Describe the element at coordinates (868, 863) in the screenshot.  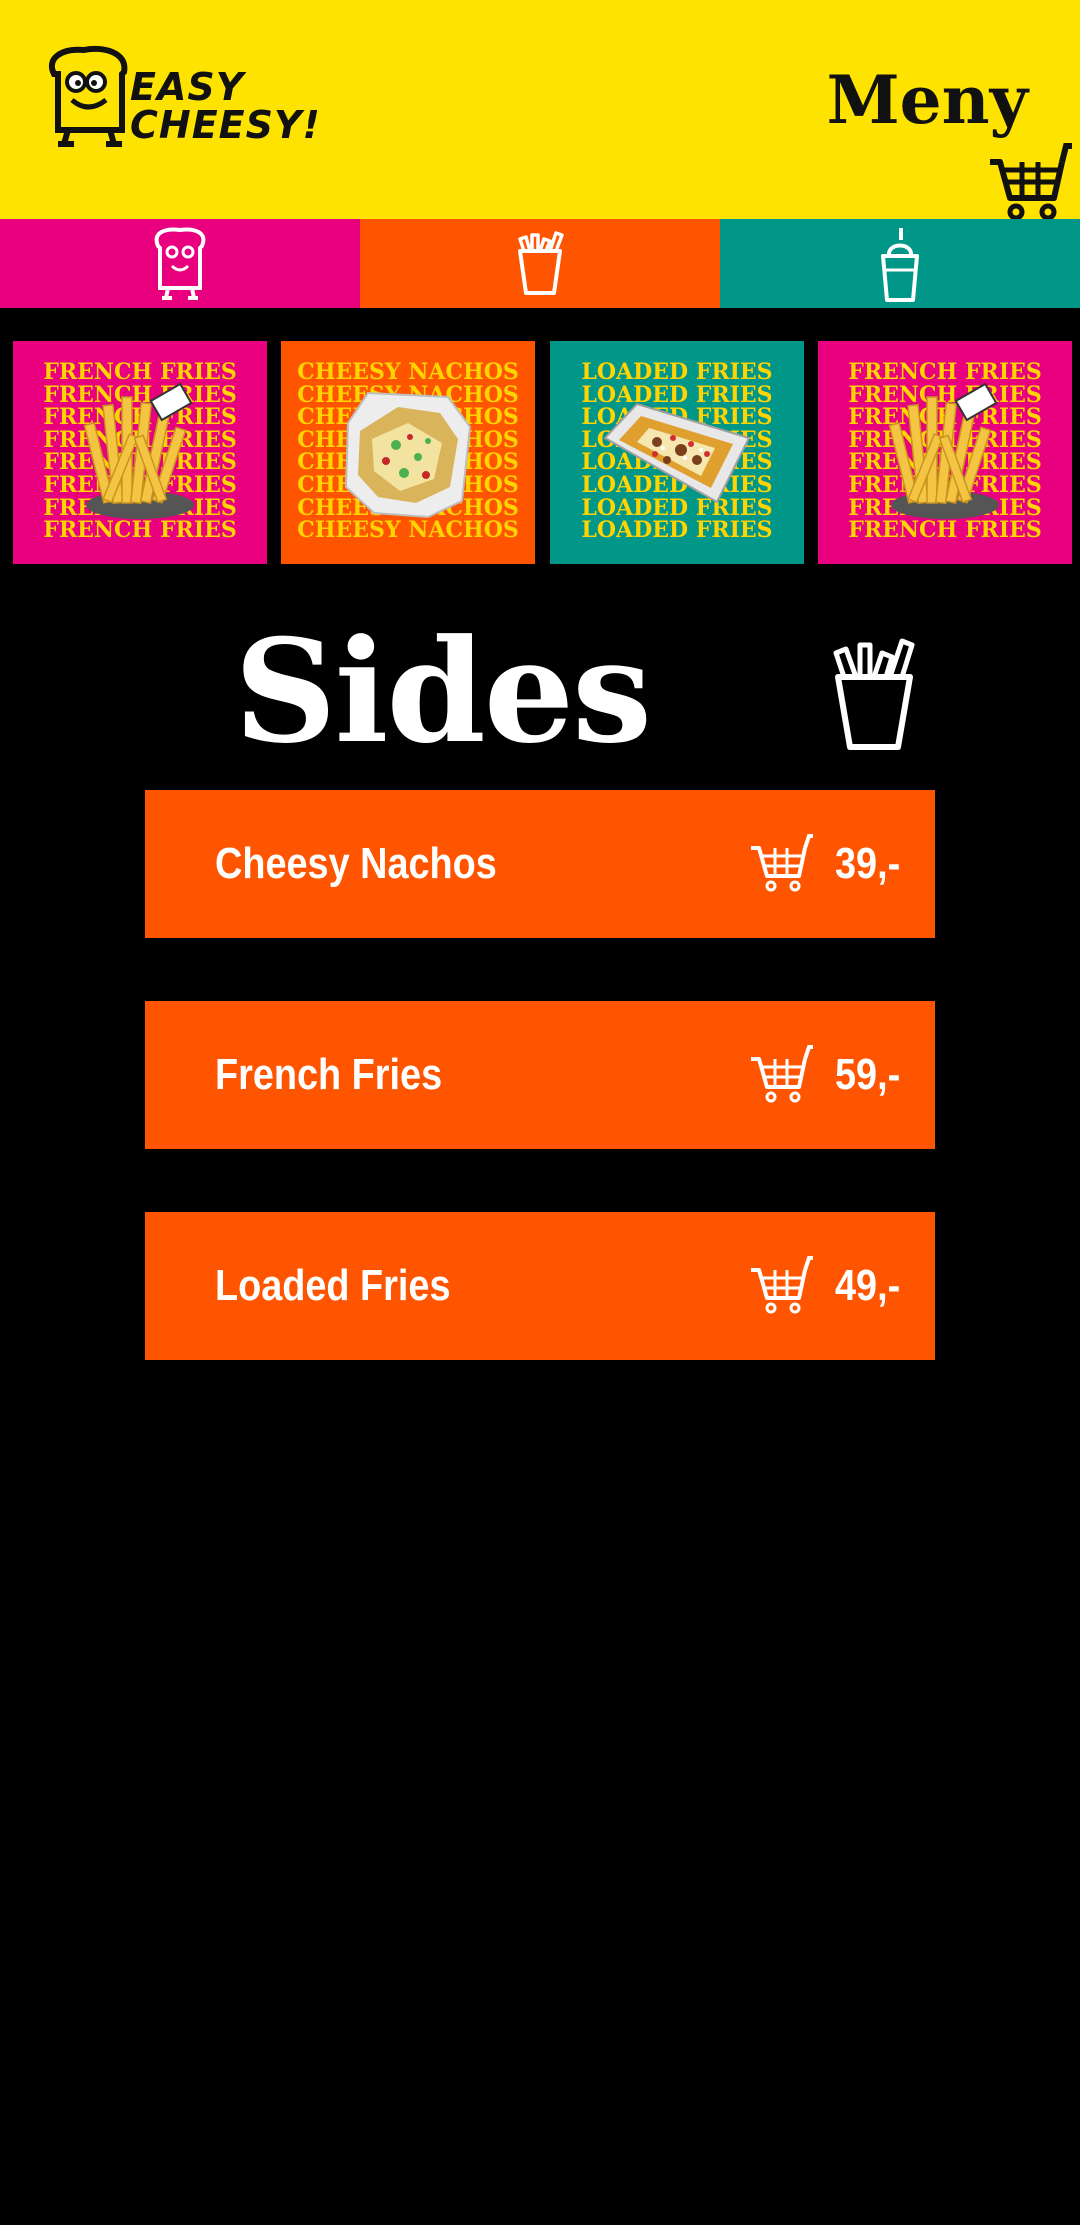
I see `item-price: 39,-` at that location.